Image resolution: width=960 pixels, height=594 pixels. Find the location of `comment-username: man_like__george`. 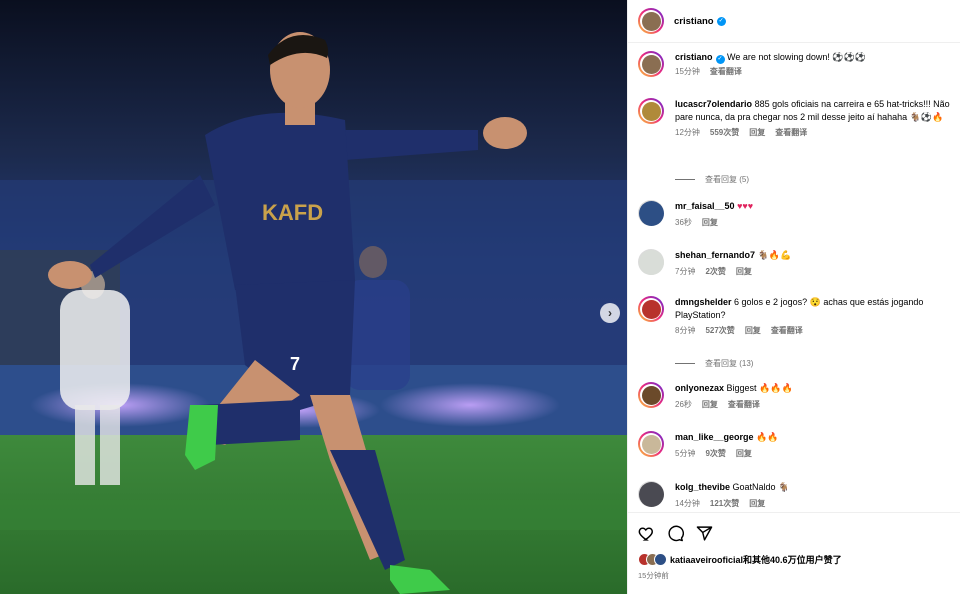

comment-username: man_like__george is located at coordinates (714, 437).